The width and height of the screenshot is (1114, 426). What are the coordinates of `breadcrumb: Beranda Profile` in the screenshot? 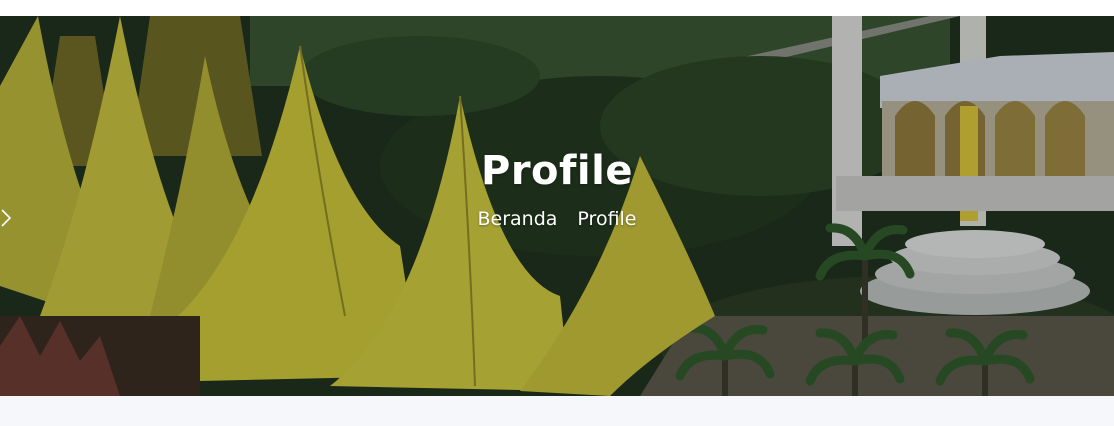 It's located at (557, 219).